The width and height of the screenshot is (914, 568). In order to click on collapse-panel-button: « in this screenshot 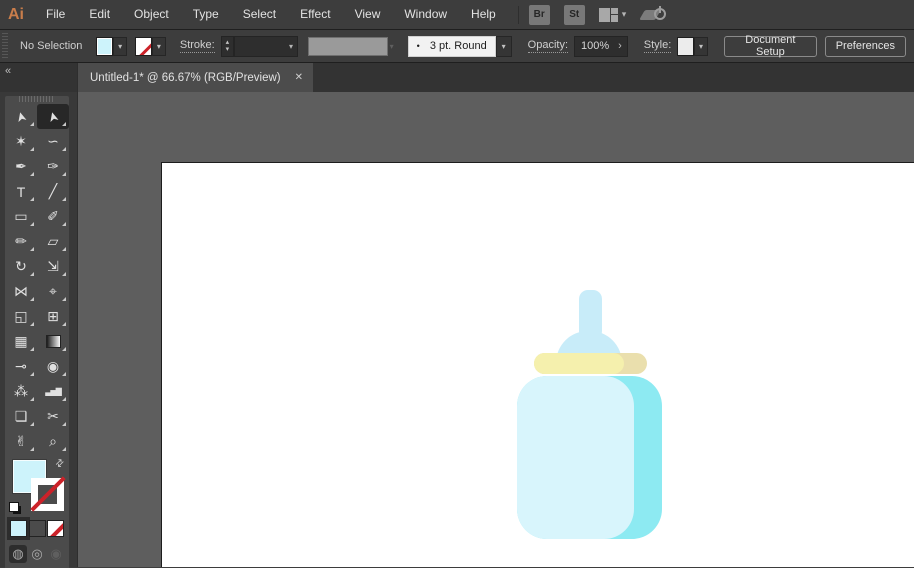, I will do `click(38, 77)`.